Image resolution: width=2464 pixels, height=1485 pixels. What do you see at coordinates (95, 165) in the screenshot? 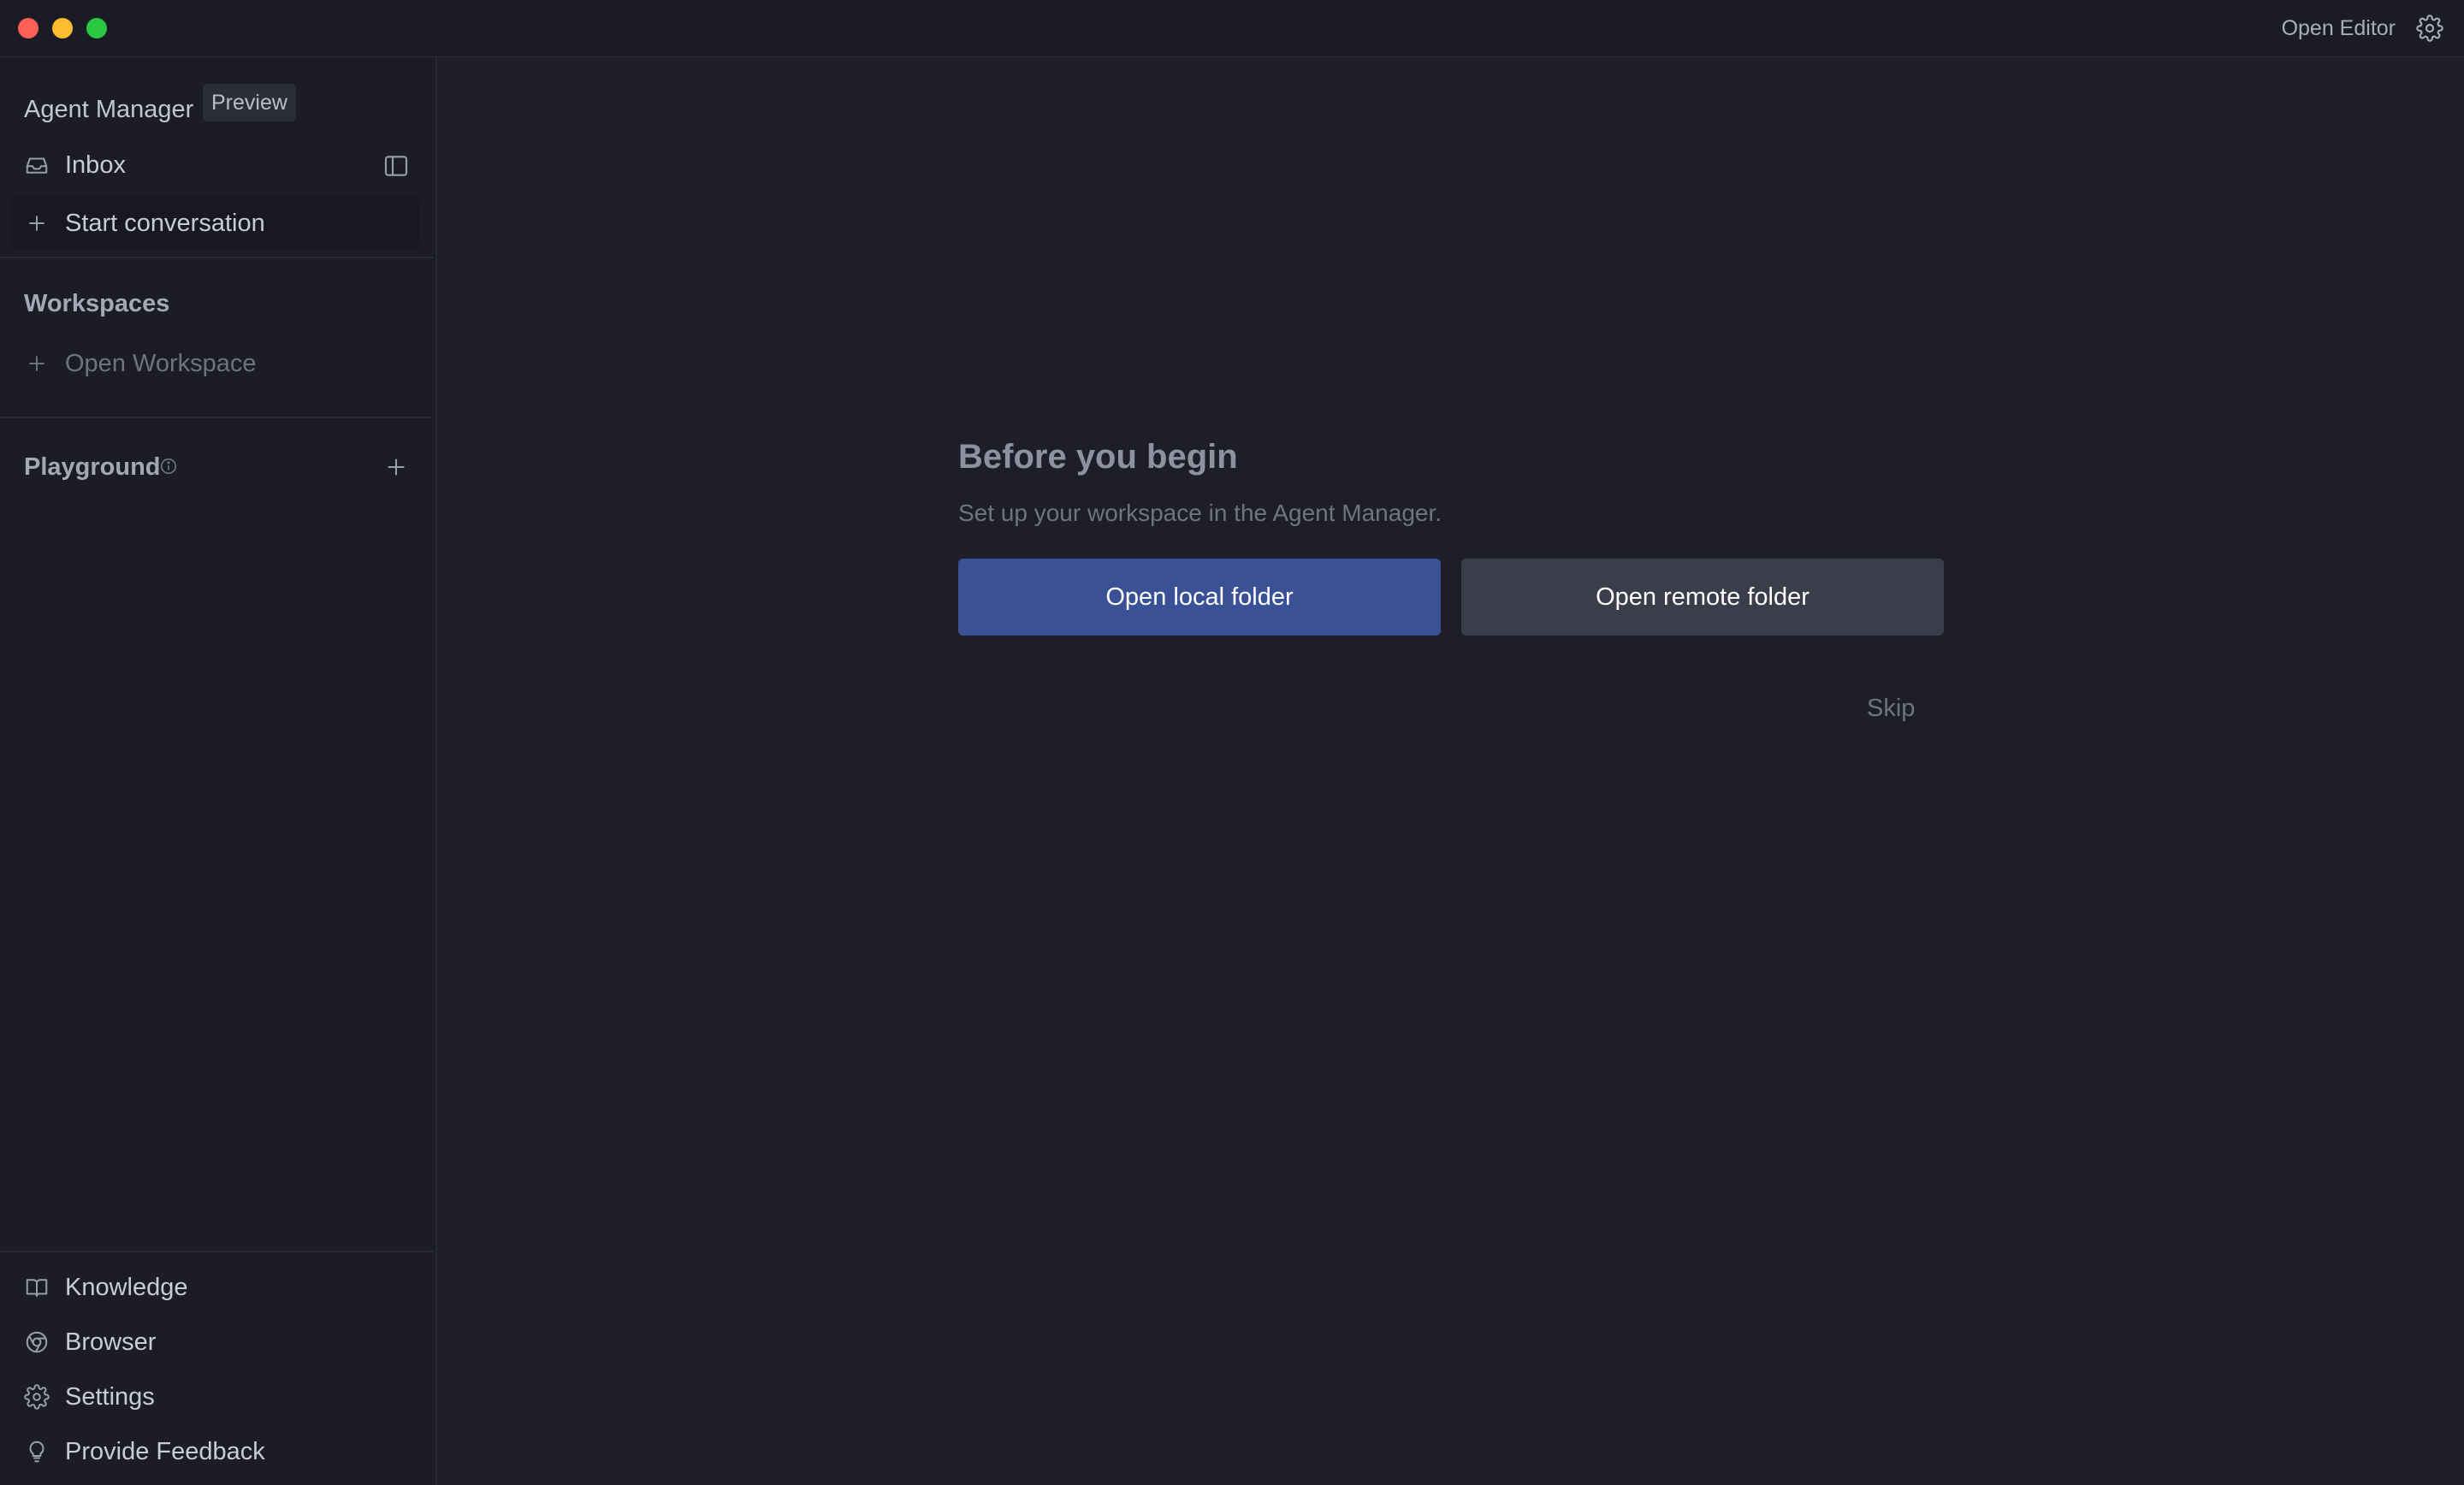
I see `sidebar-item-label: Inbox` at bounding box center [95, 165].